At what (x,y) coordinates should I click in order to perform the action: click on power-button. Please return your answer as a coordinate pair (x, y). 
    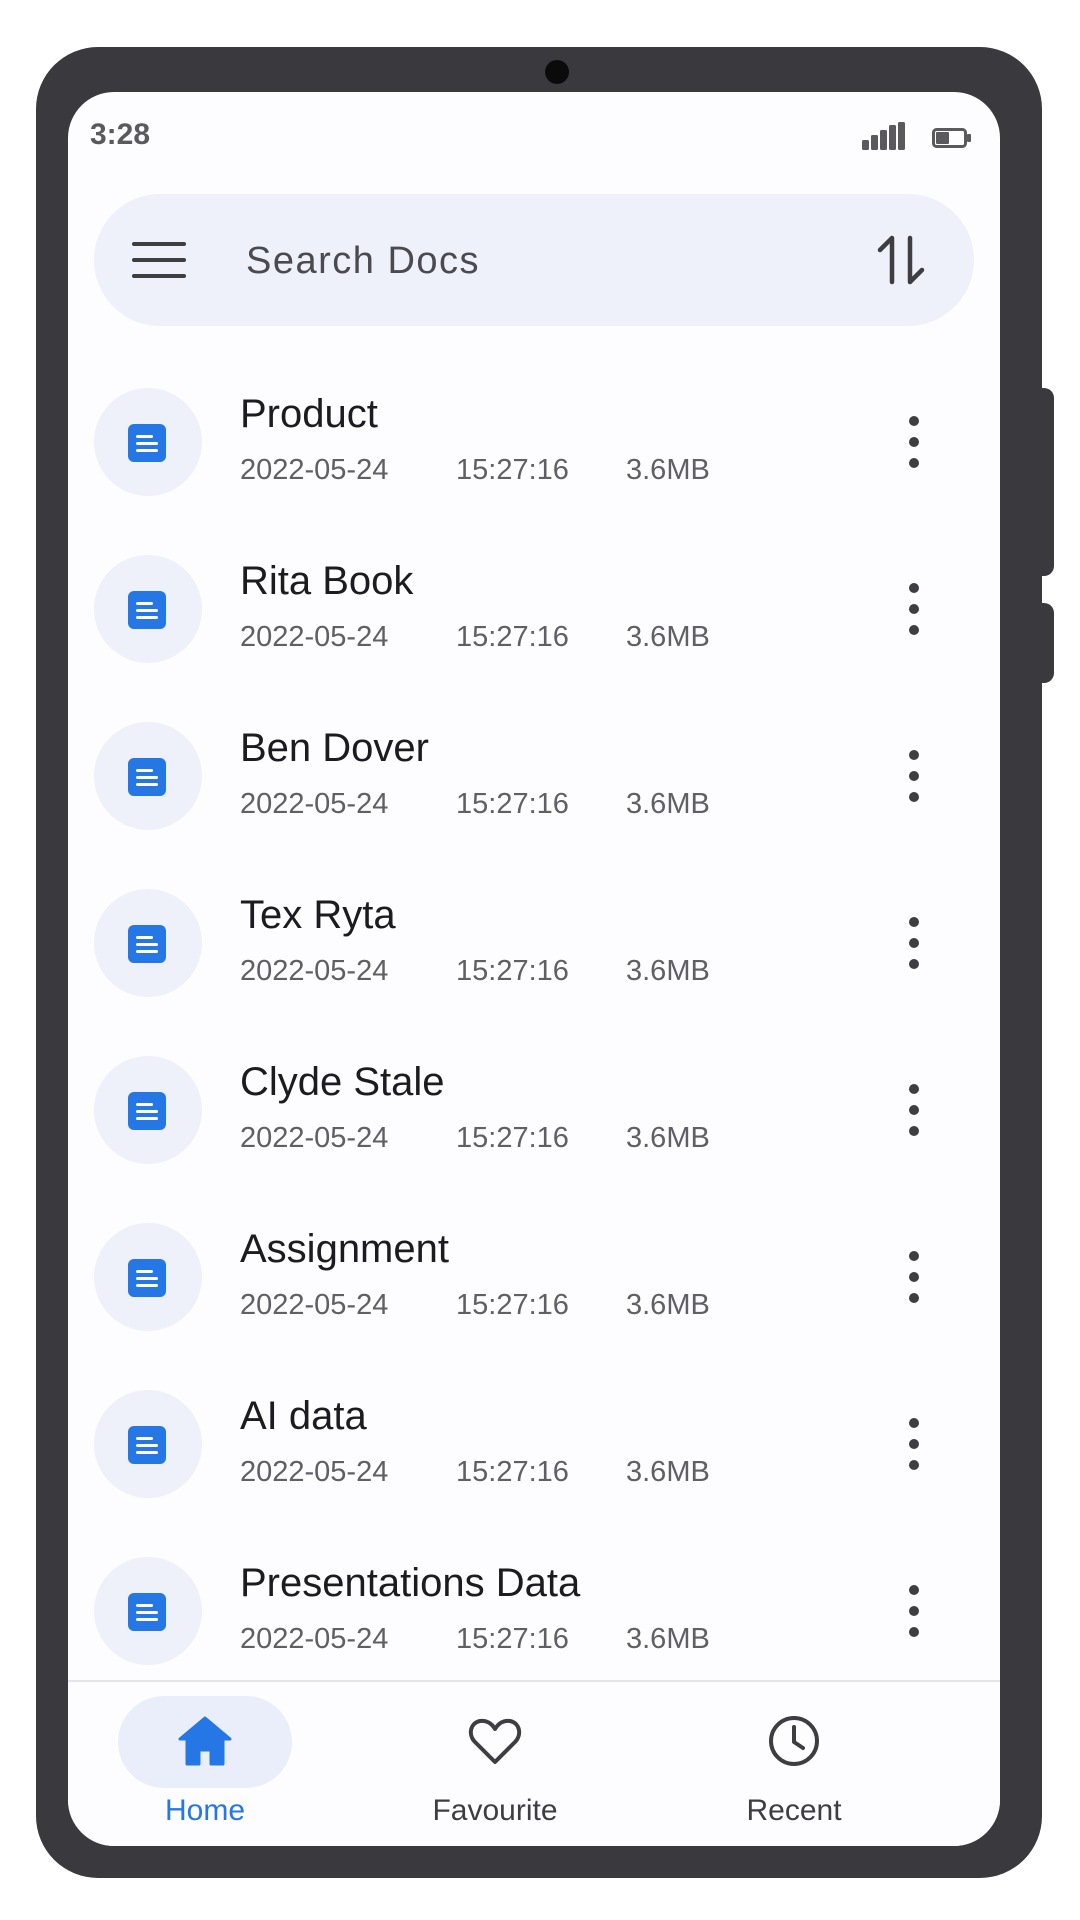
    Looking at the image, I should click on (1045, 643).